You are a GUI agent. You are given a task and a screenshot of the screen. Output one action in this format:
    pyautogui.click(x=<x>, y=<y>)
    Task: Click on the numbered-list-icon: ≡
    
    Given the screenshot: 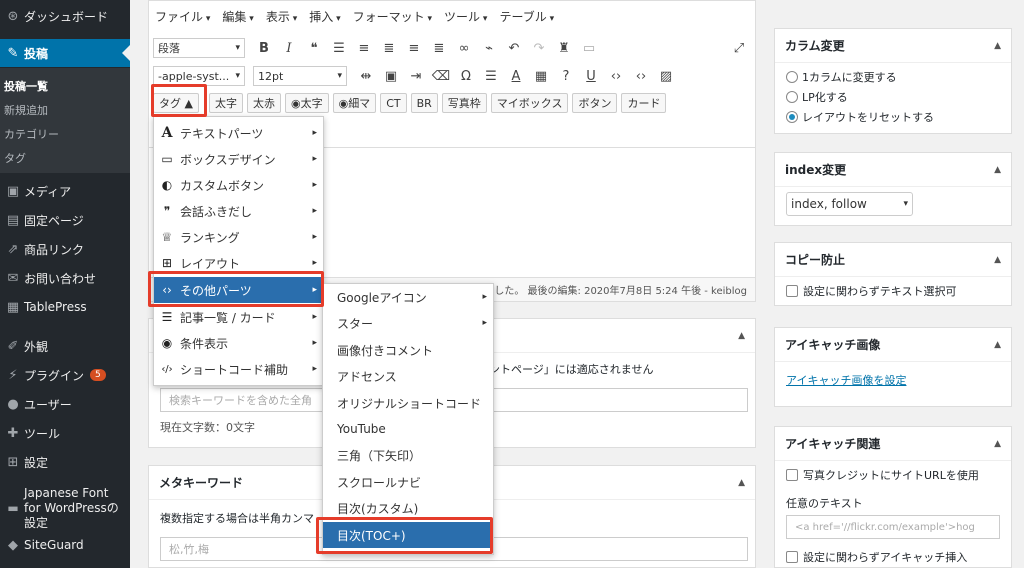 What is the action you would take?
    pyautogui.click(x=364, y=48)
    